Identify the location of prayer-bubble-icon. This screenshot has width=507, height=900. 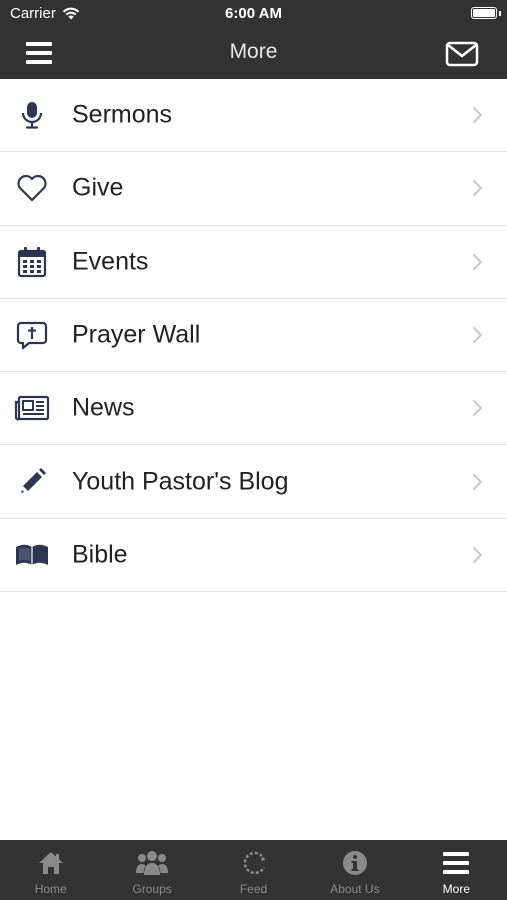
(32, 335).